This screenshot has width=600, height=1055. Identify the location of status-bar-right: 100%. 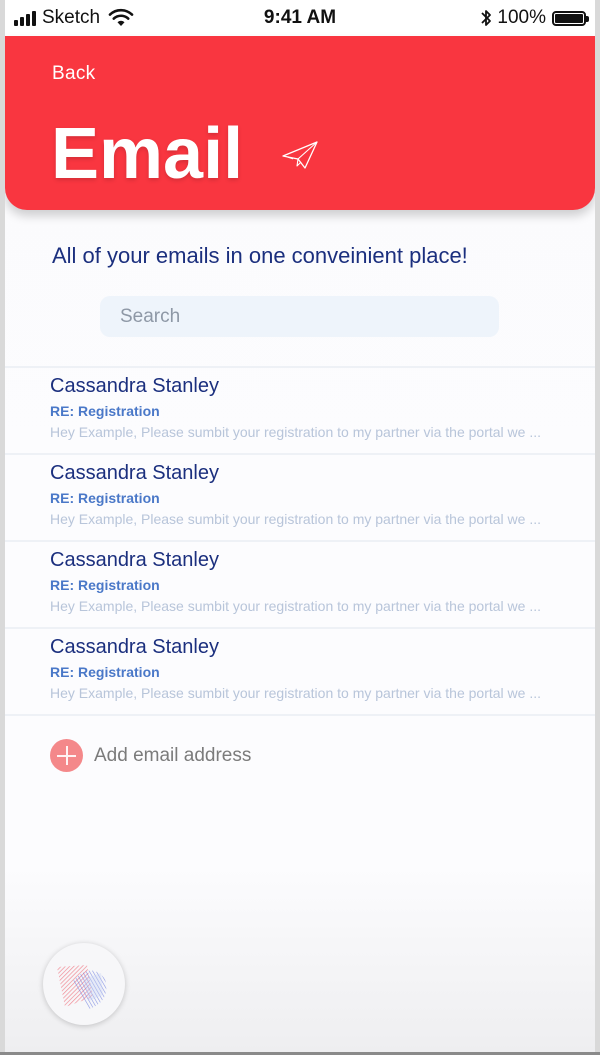
(534, 18).